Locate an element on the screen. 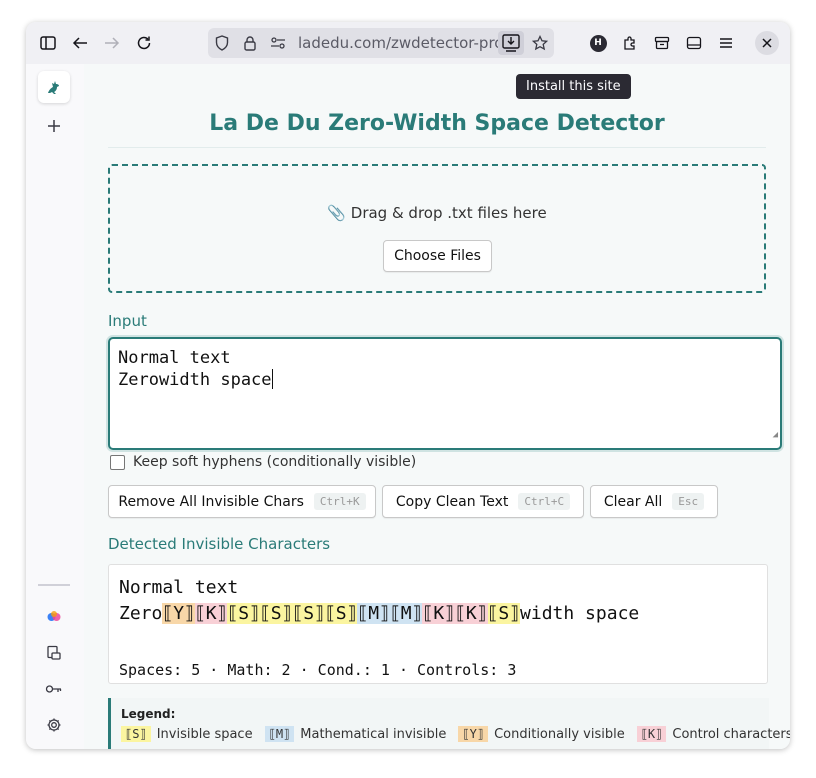 This screenshot has height=778, width=816. detected-label: Detected Invisible Characters is located at coordinates (219, 544).